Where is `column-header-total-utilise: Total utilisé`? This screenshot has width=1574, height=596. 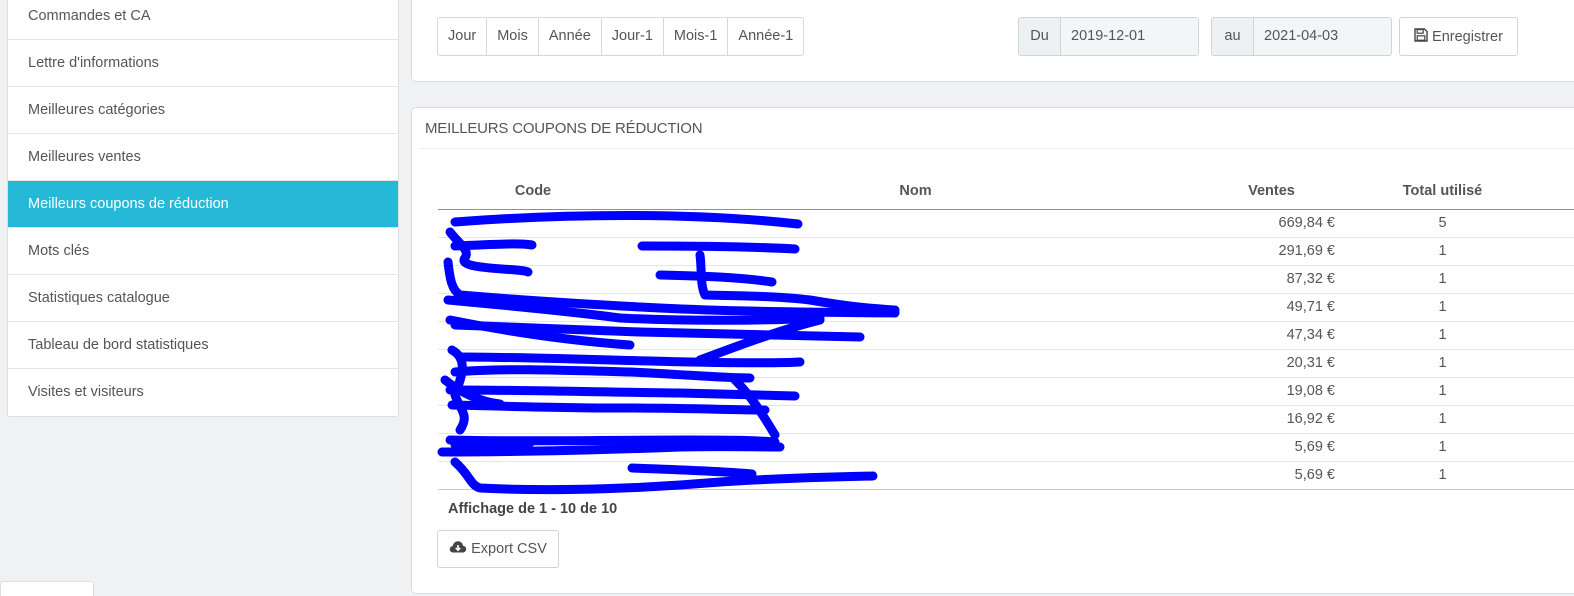
column-header-total-utilise: Total utilisé is located at coordinates (1442, 191).